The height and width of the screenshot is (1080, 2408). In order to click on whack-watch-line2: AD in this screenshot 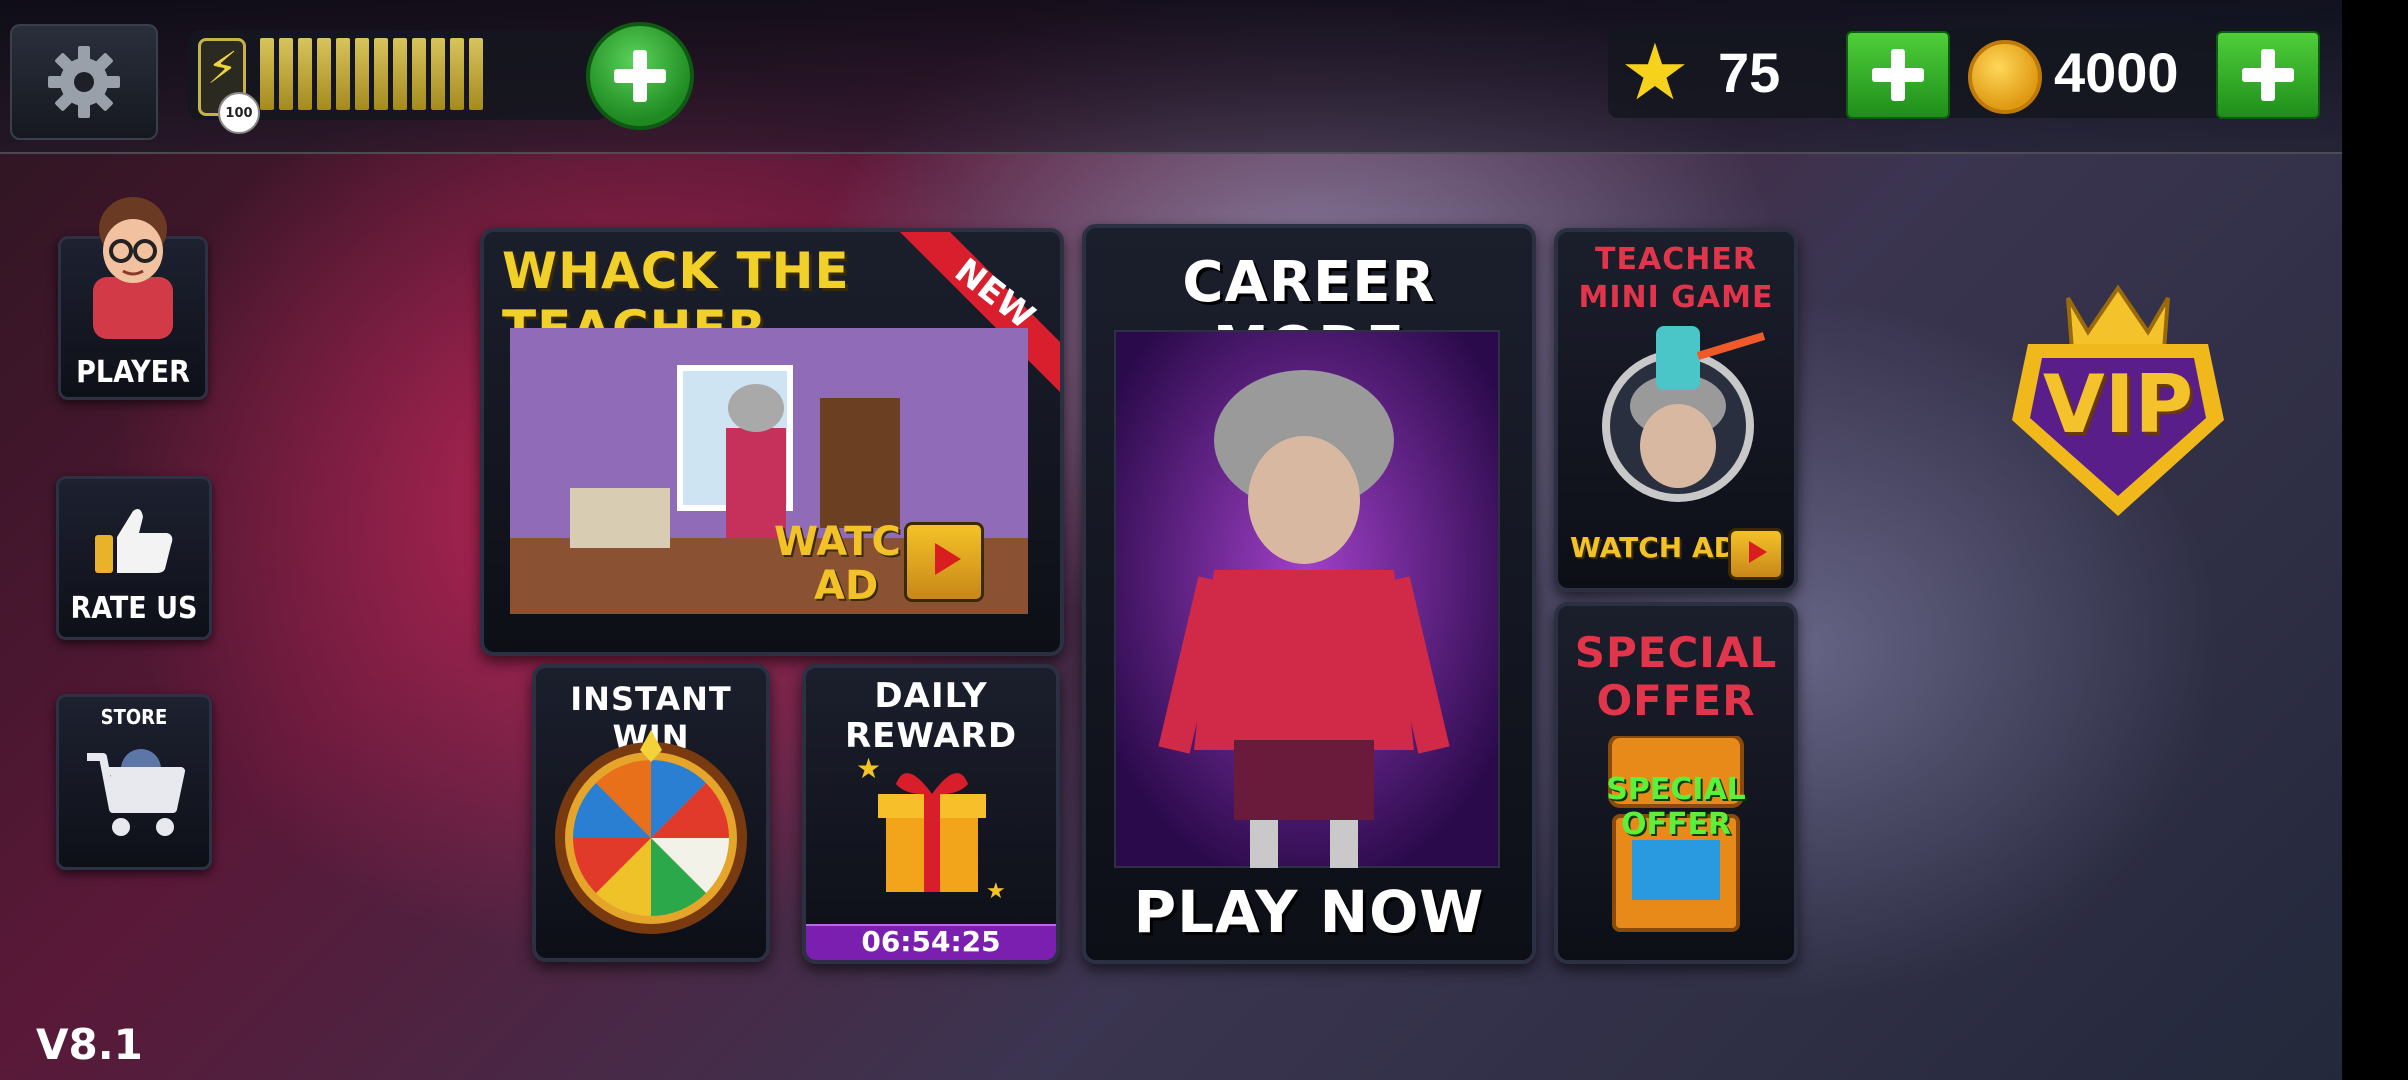, I will do `click(846, 586)`.